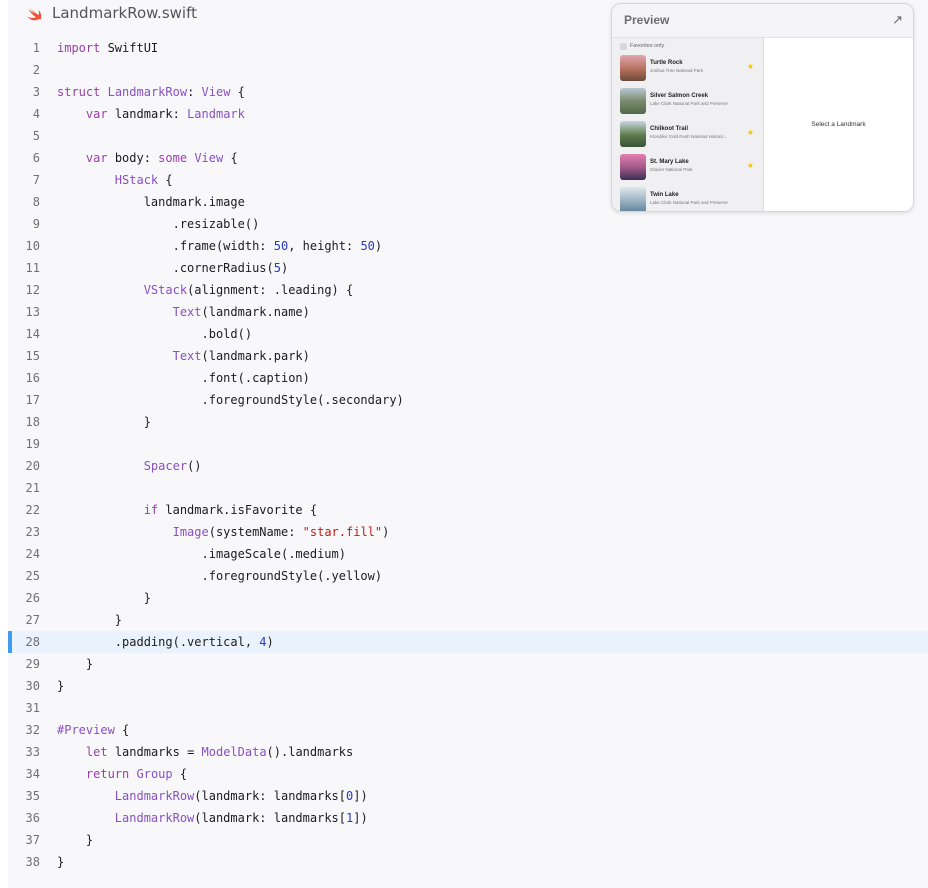 This screenshot has width=928, height=888. I want to click on code-line: 24 .imageScale(.medium), so click(468, 554).